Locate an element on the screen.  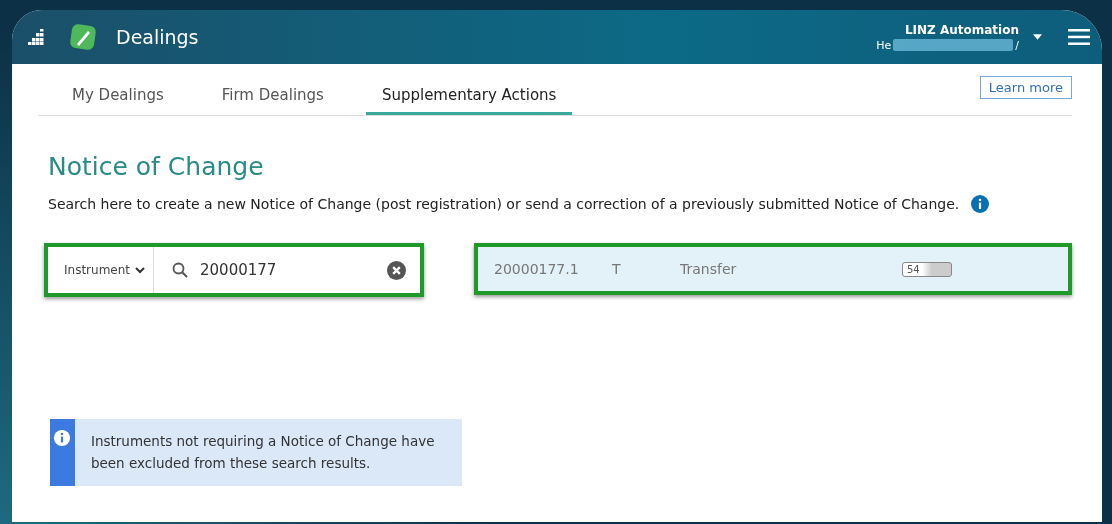
instrument-type: Transfer is located at coordinates (709, 269).